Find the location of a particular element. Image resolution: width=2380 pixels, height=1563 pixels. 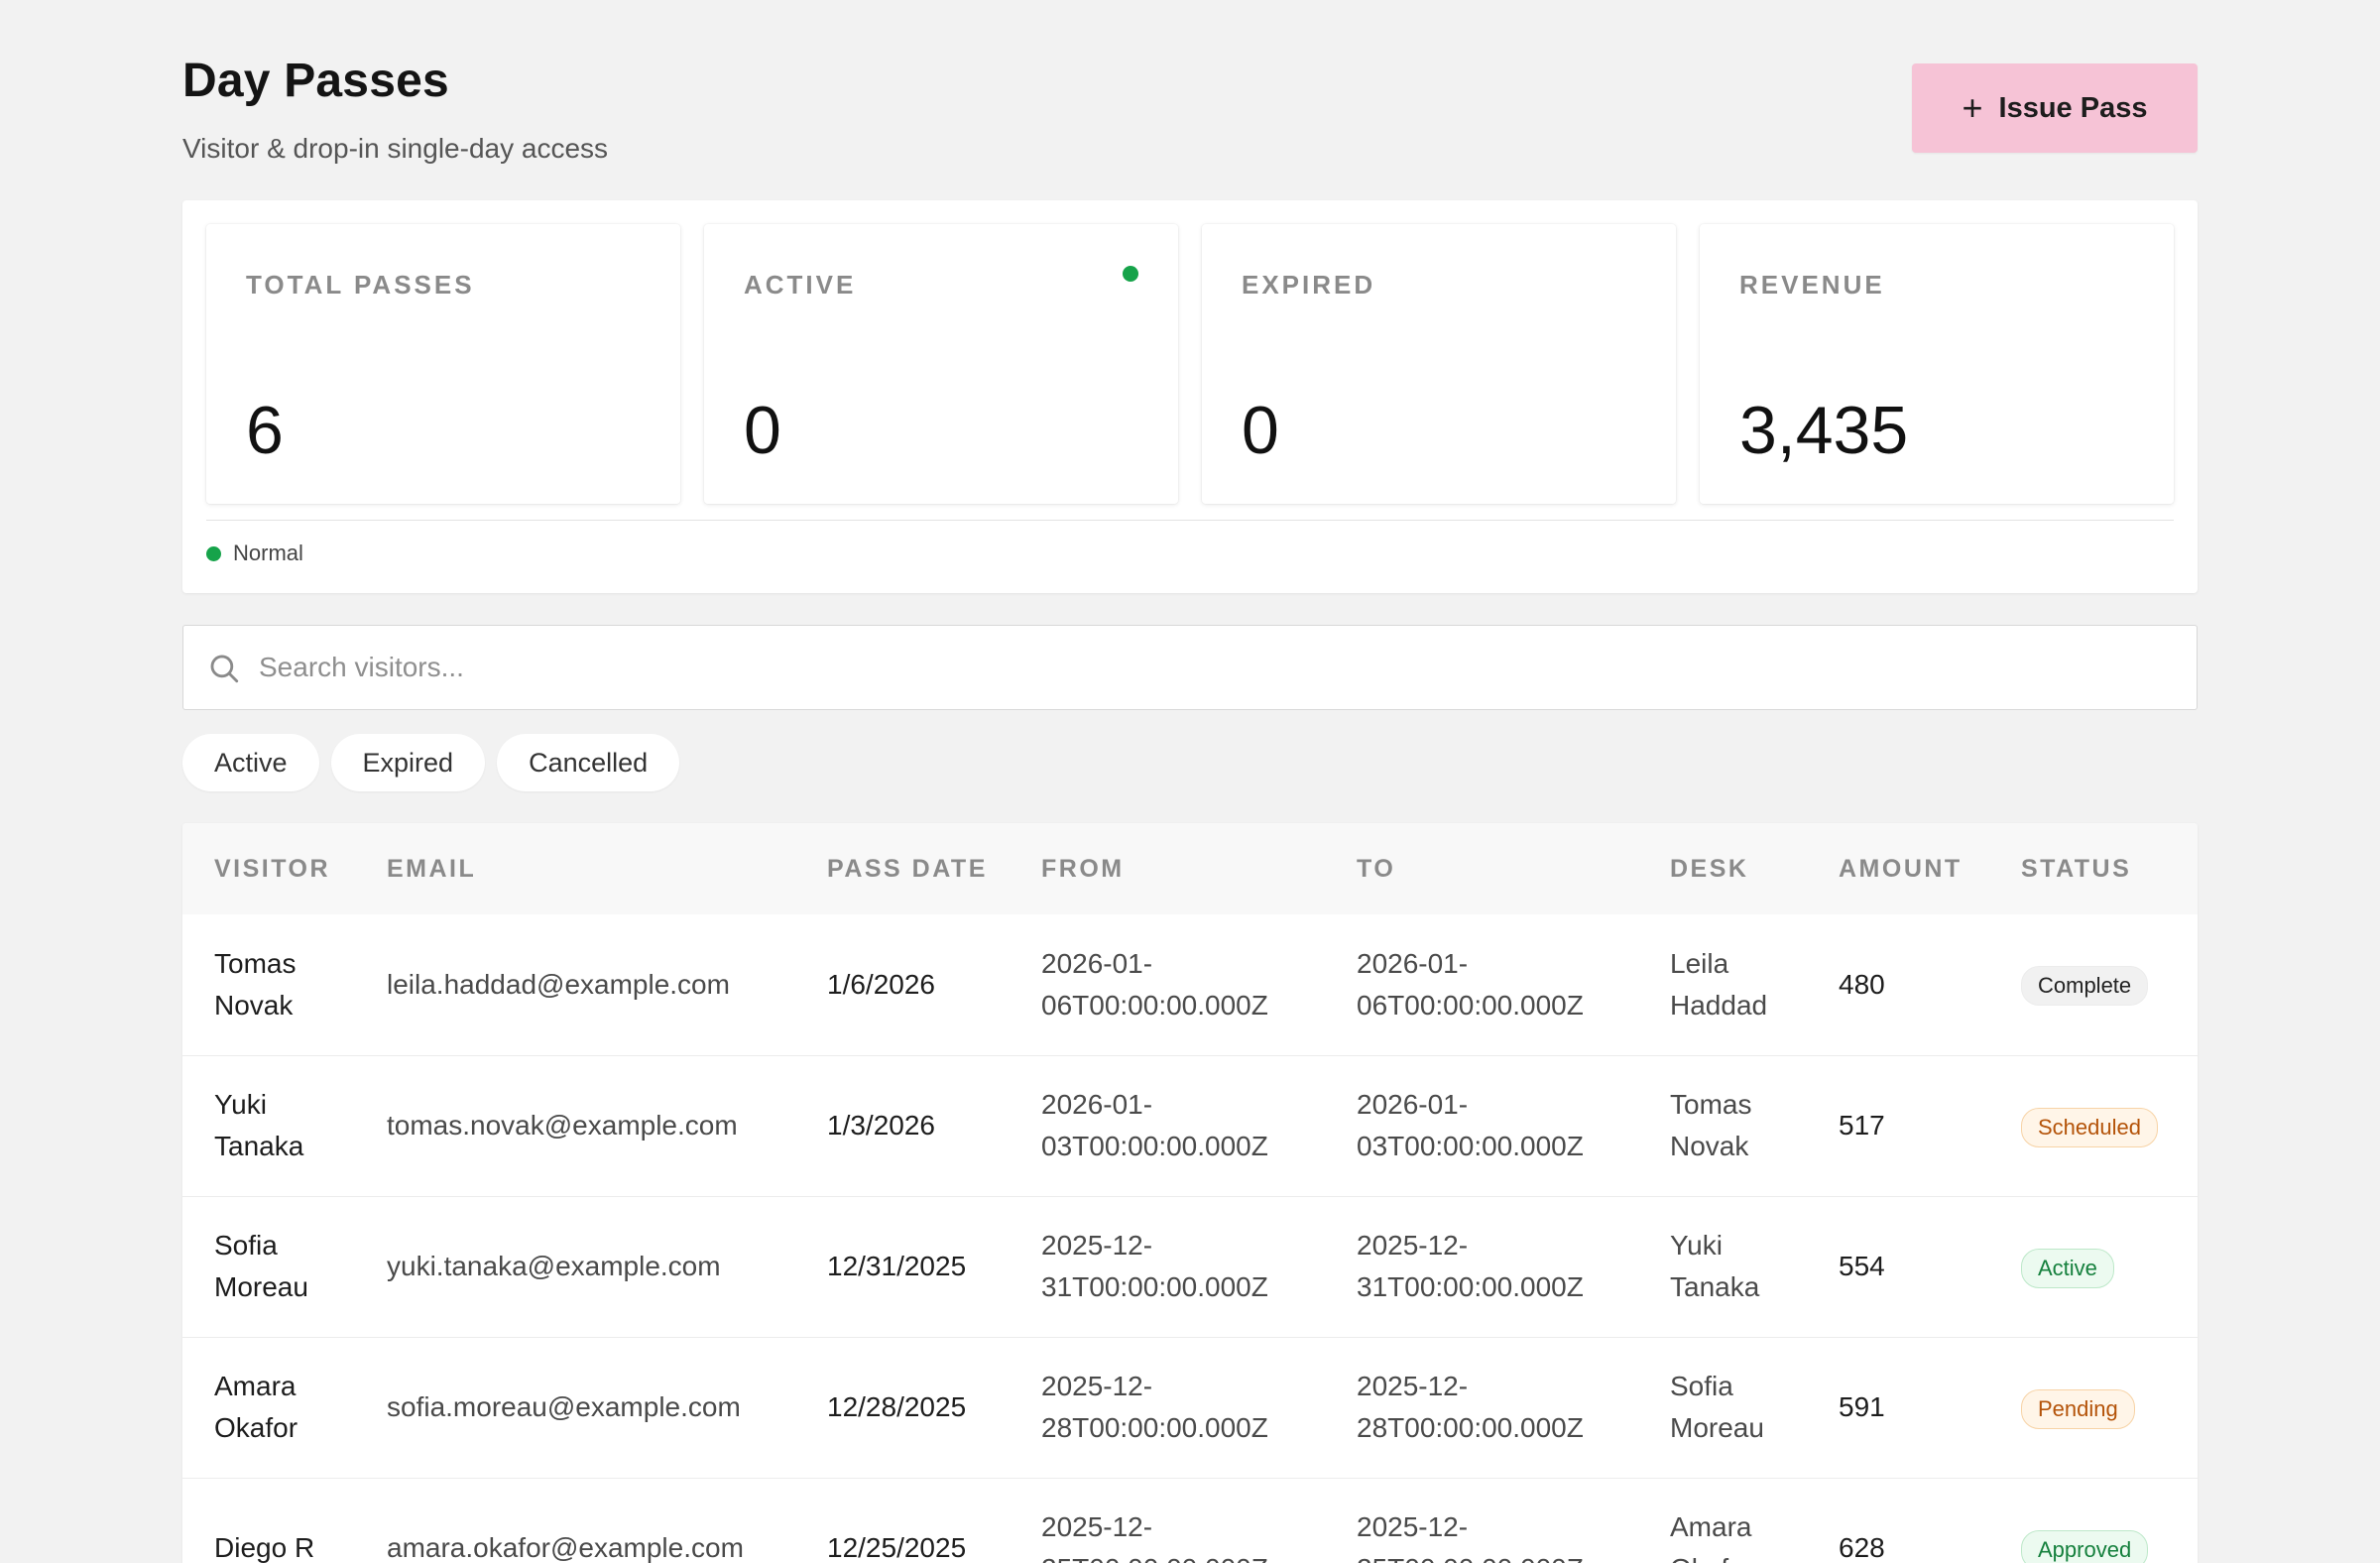

issue-pass-label: Issue Pass is located at coordinates (2073, 108).